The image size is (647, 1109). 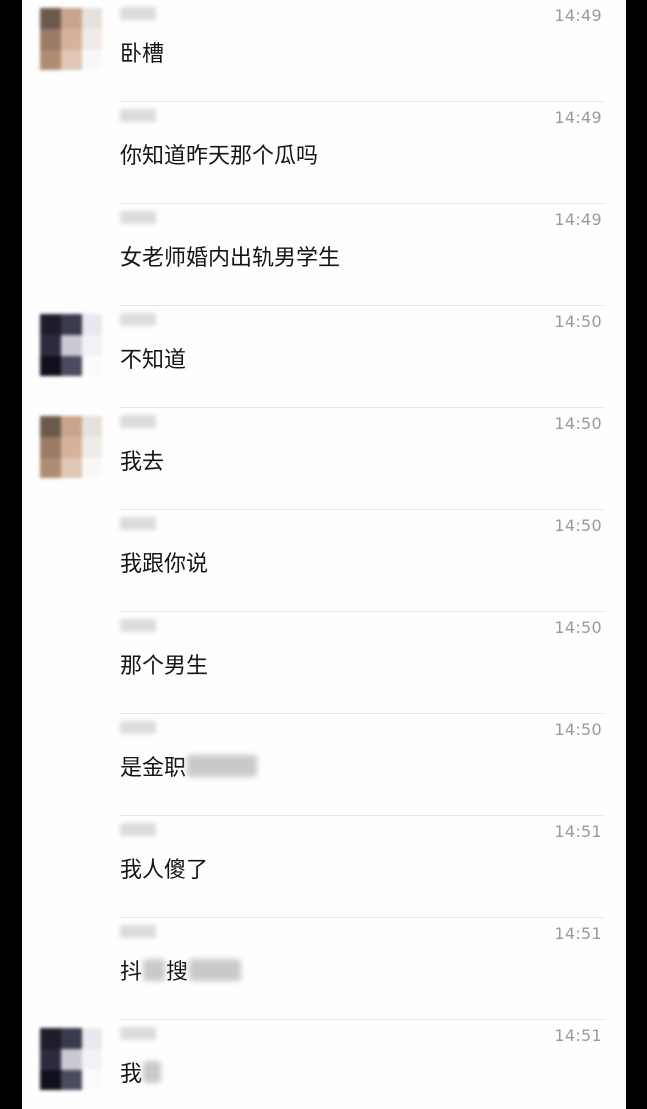 I want to click on message-text-segment: 我跟你说, so click(x=164, y=564).